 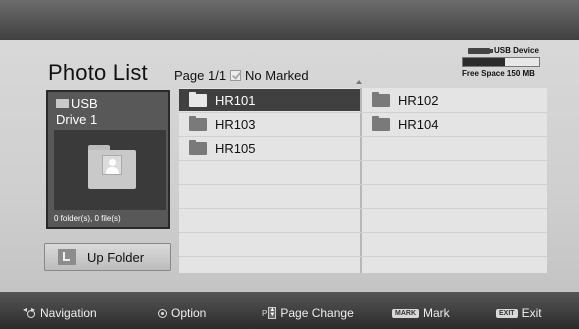 What do you see at coordinates (265, 313) in the screenshot?
I see `page-key-letter: P` at bounding box center [265, 313].